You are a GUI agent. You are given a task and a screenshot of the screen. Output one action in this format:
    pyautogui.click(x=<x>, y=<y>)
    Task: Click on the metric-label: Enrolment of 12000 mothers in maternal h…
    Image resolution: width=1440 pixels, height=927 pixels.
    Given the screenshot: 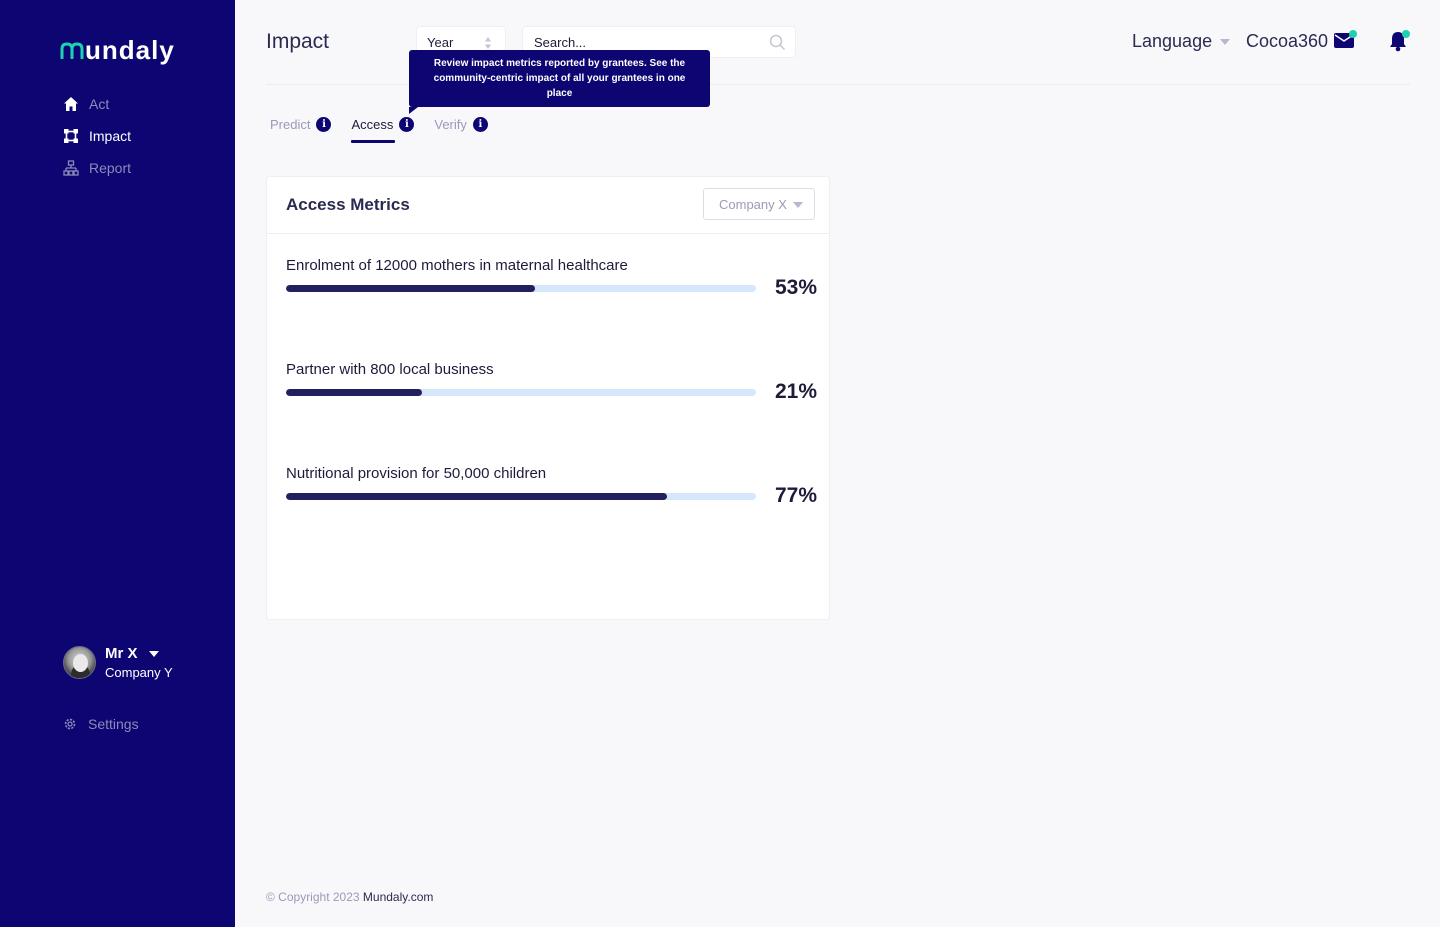 What is the action you would take?
    pyautogui.click(x=457, y=265)
    